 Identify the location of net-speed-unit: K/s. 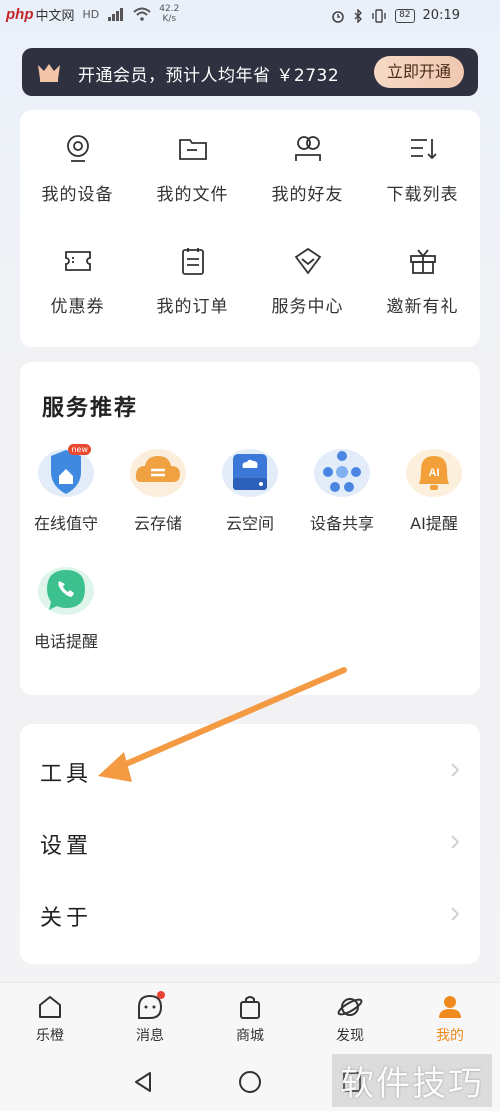
(169, 19).